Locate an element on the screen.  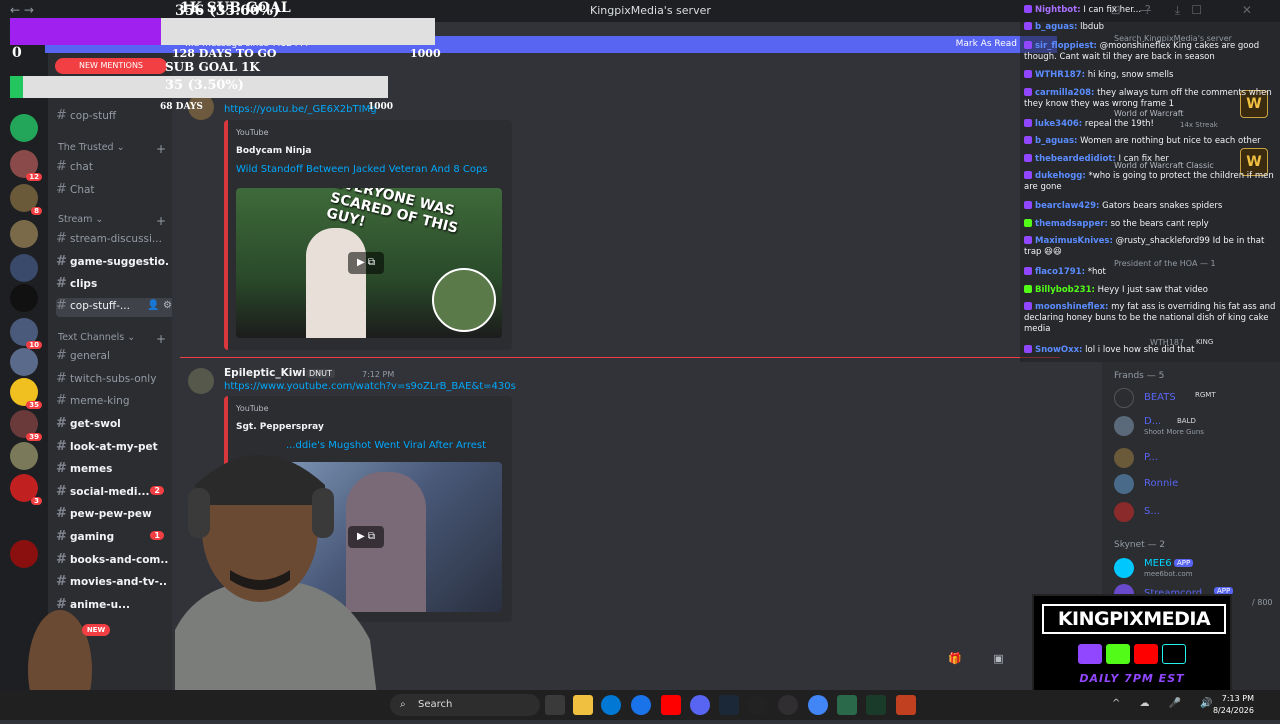
chat-user: b_aguas: is located at coordinates (1056, 27).